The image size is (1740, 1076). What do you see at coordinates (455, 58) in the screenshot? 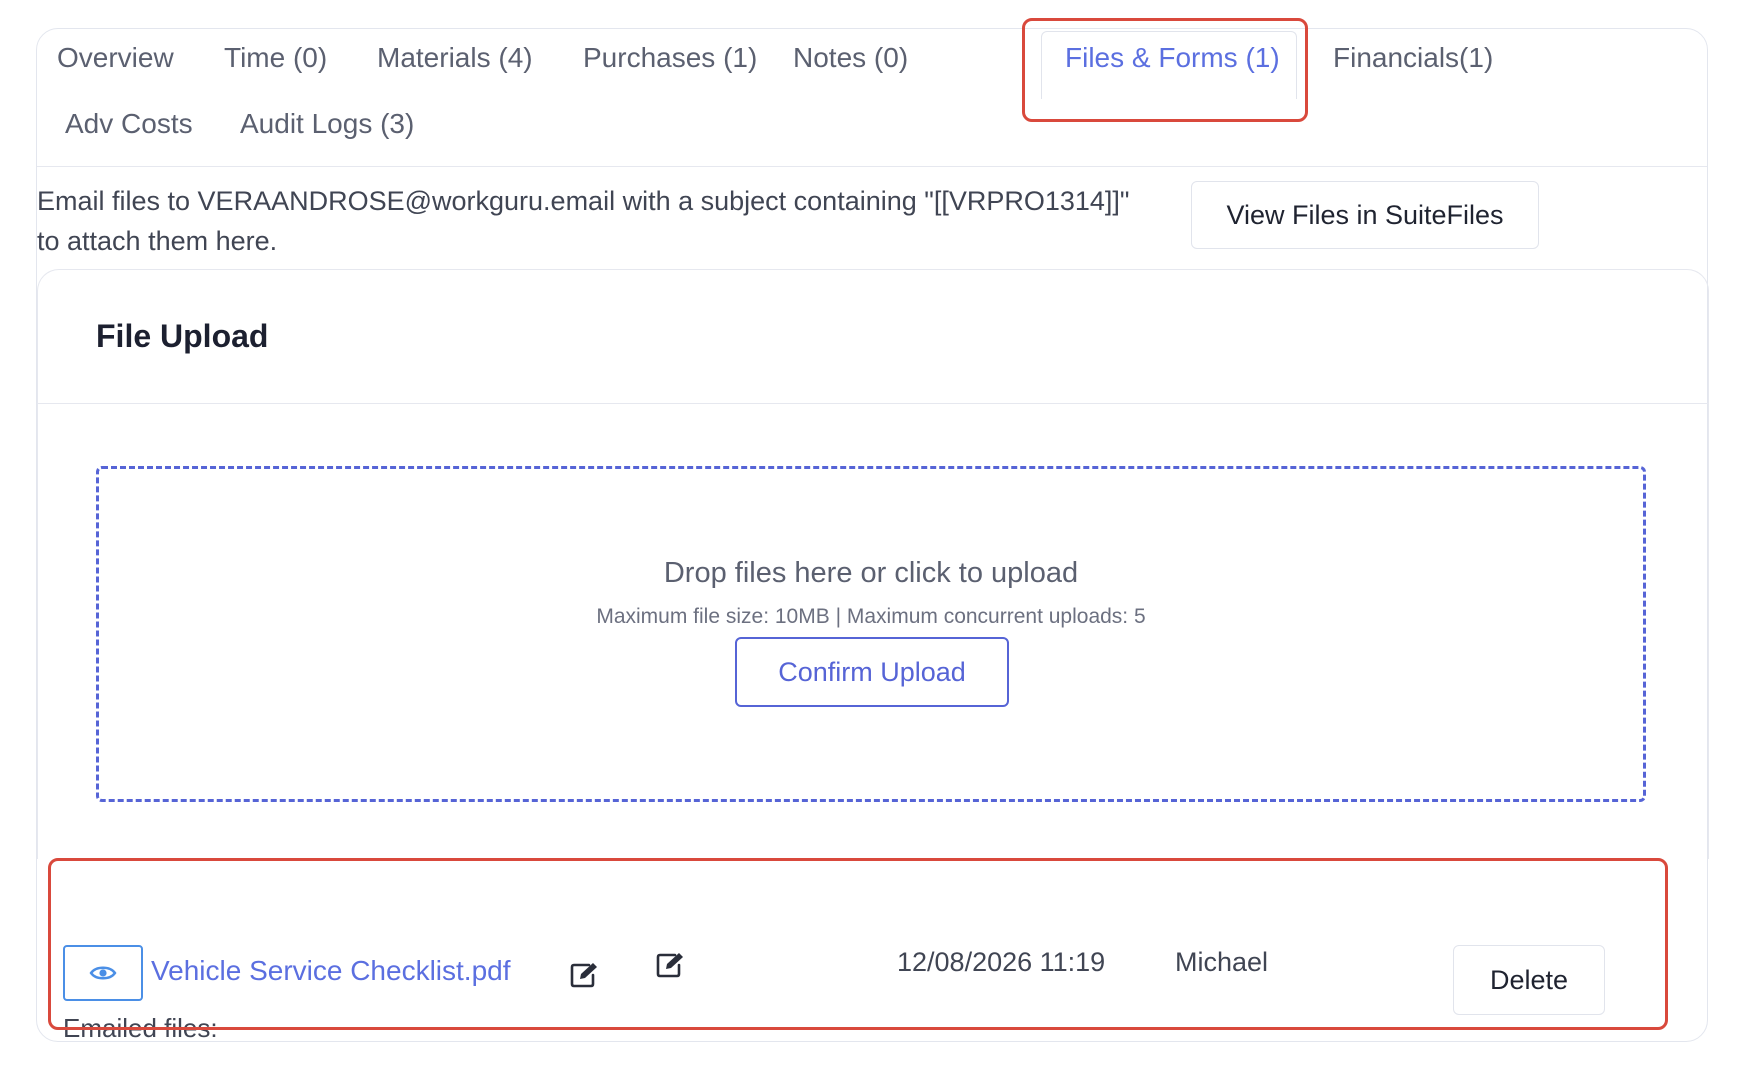
I see `tab-materials: Materials (4)` at bounding box center [455, 58].